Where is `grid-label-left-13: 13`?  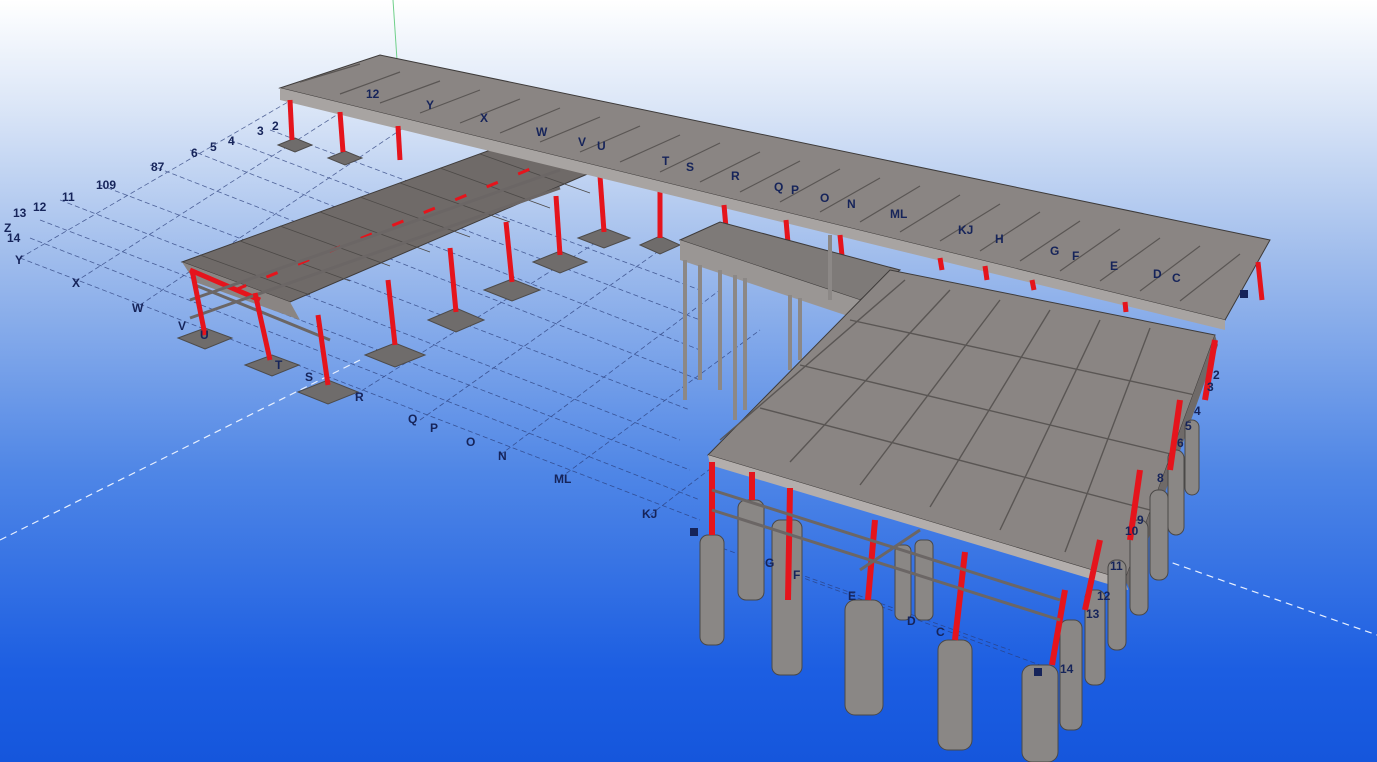
grid-label-left-13: 13 is located at coordinates (20, 213).